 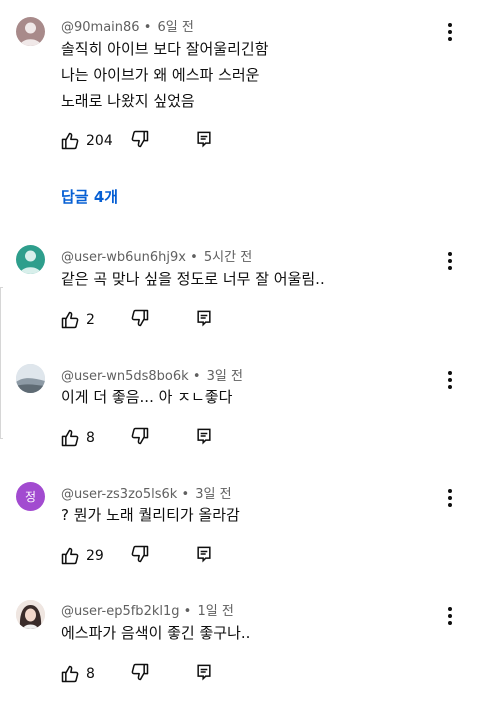 What do you see at coordinates (82, 556) in the screenshot?
I see `like-button: 29` at bounding box center [82, 556].